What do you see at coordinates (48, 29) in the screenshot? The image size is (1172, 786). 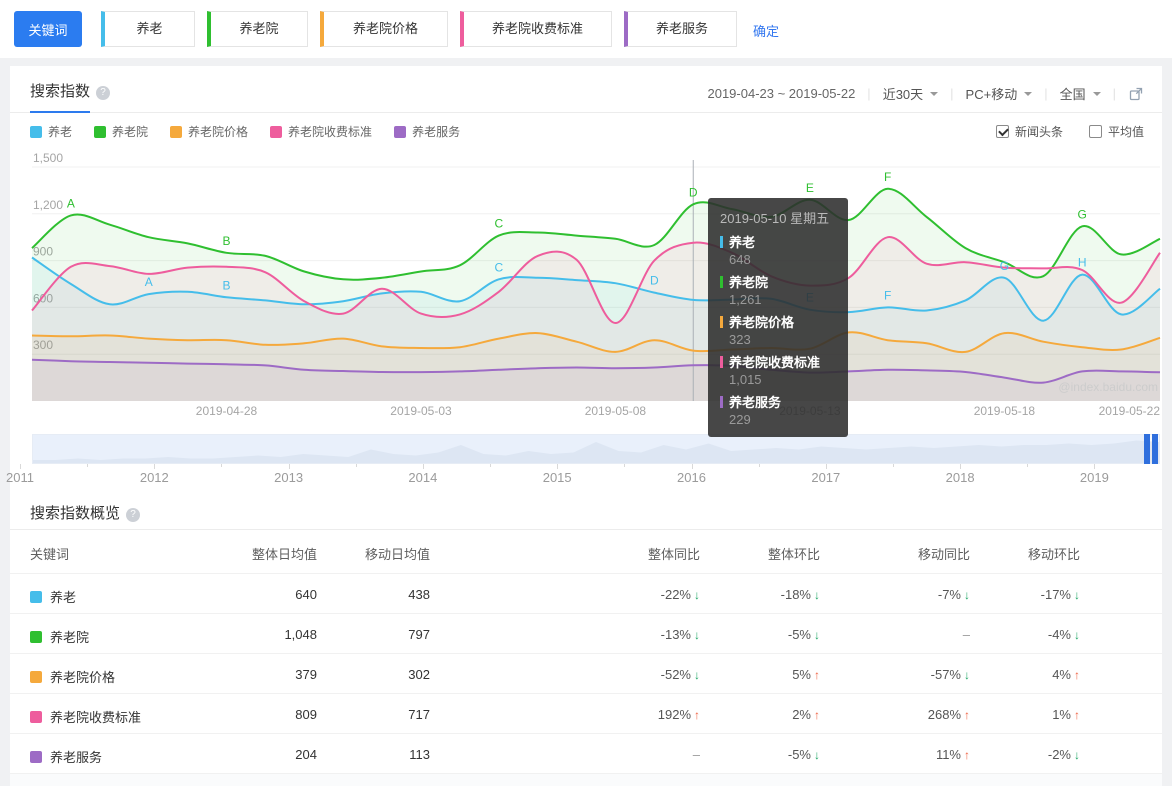 I see `keyword-label-button: 关键词` at bounding box center [48, 29].